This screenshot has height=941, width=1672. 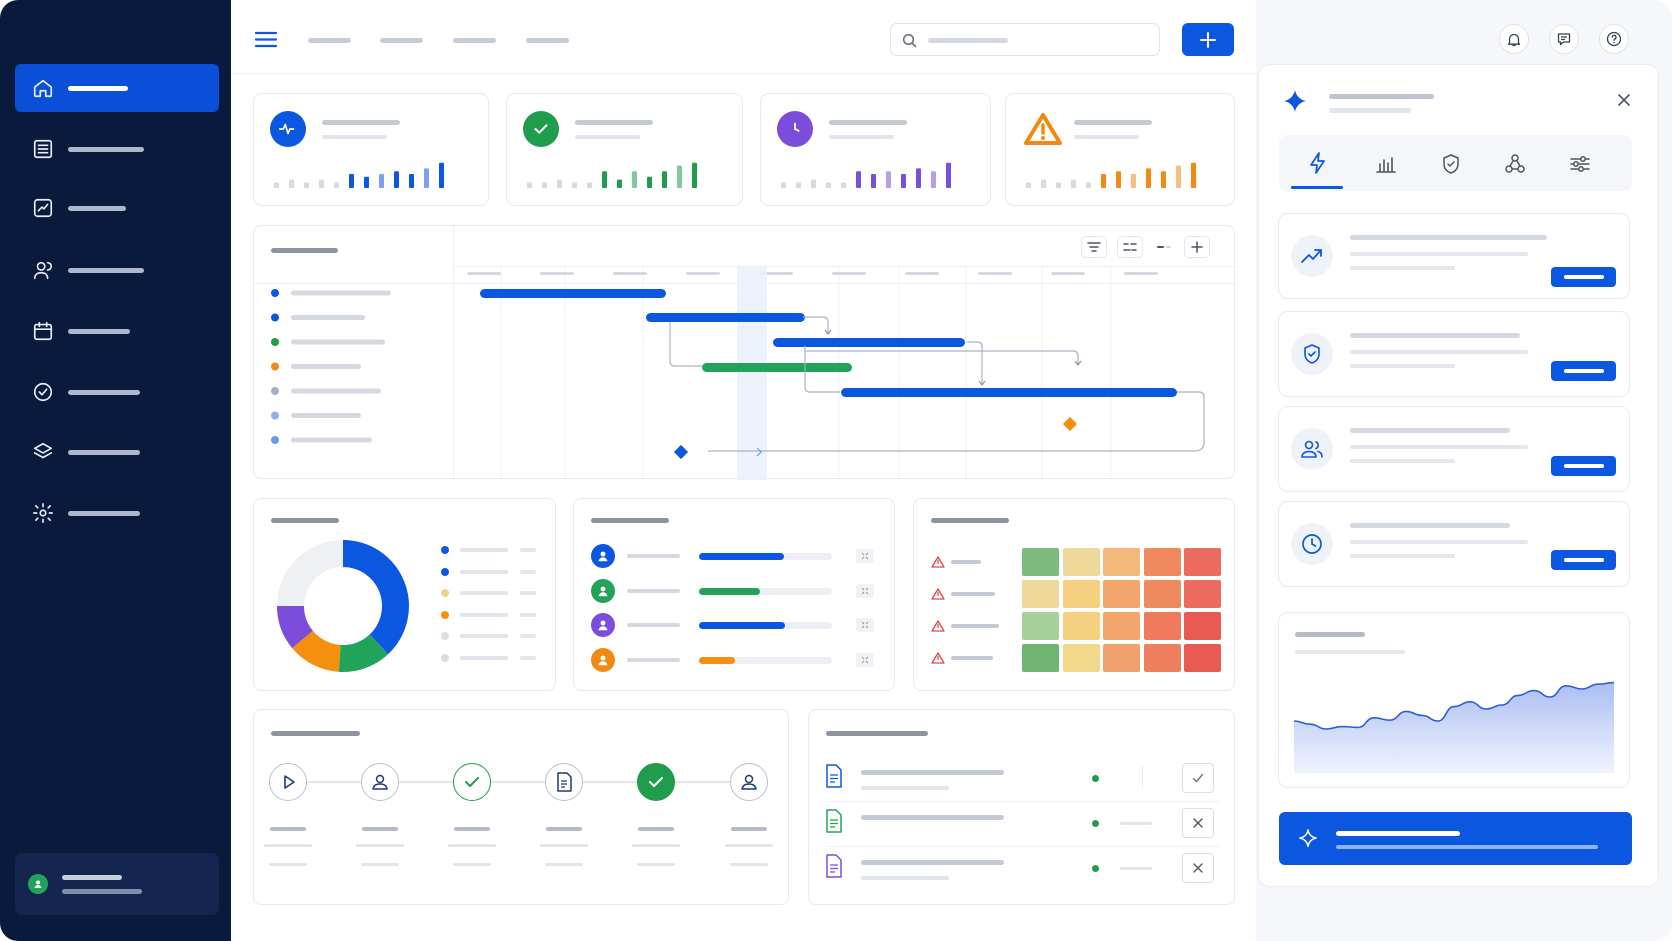 I want to click on network-icon, so click(x=1515, y=164).